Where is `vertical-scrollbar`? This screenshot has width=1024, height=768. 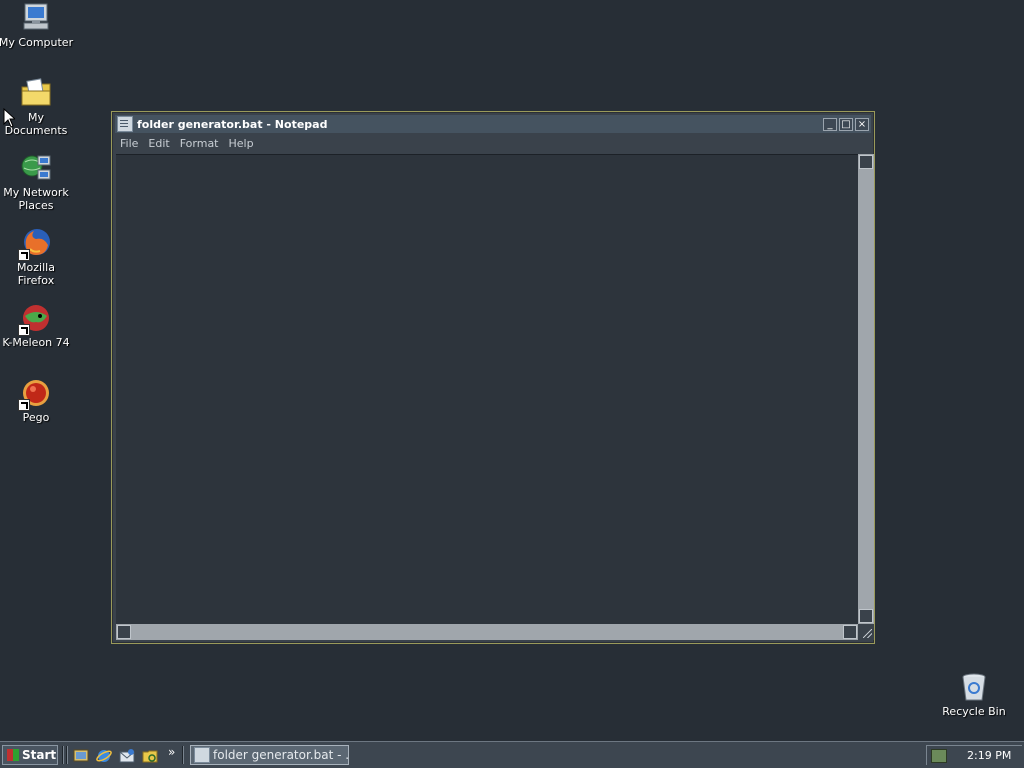 vertical-scrollbar is located at coordinates (866, 389).